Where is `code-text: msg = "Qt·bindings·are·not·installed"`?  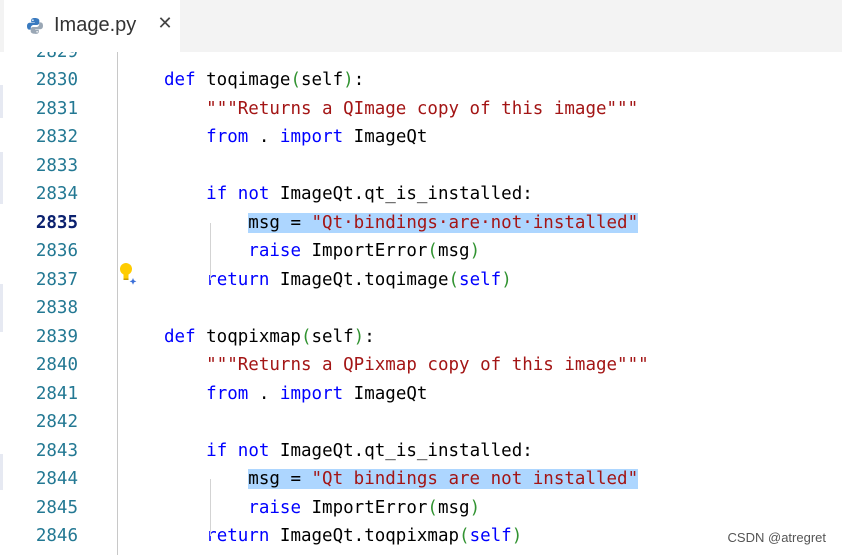
code-text: msg = "Qt·bindings·are·not·installed" is located at coordinates (401, 223).